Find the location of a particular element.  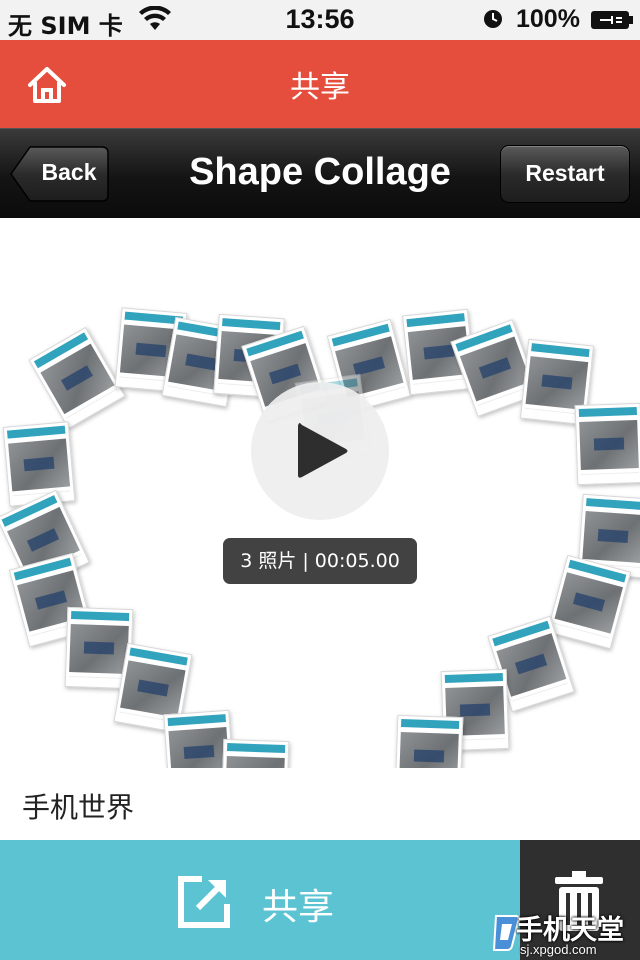

restart-label: Restart is located at coordinates (565, 173).